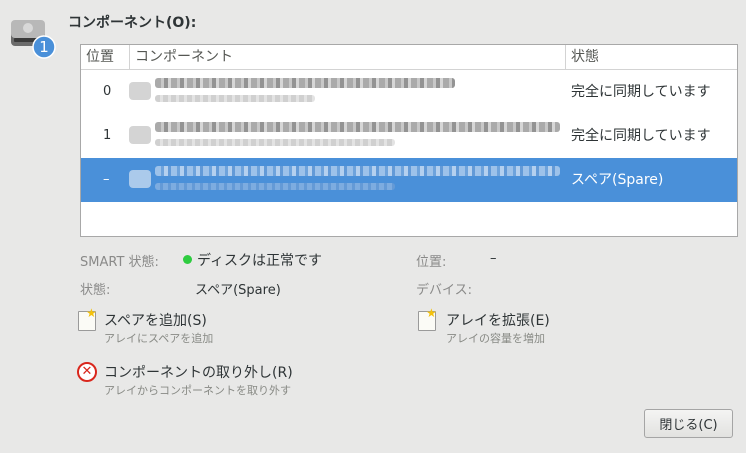 The width and height of the screenshot is (746, 453). I want to click on add-spare-subtitle: アレイにスペアを追加, so click(159, 338).